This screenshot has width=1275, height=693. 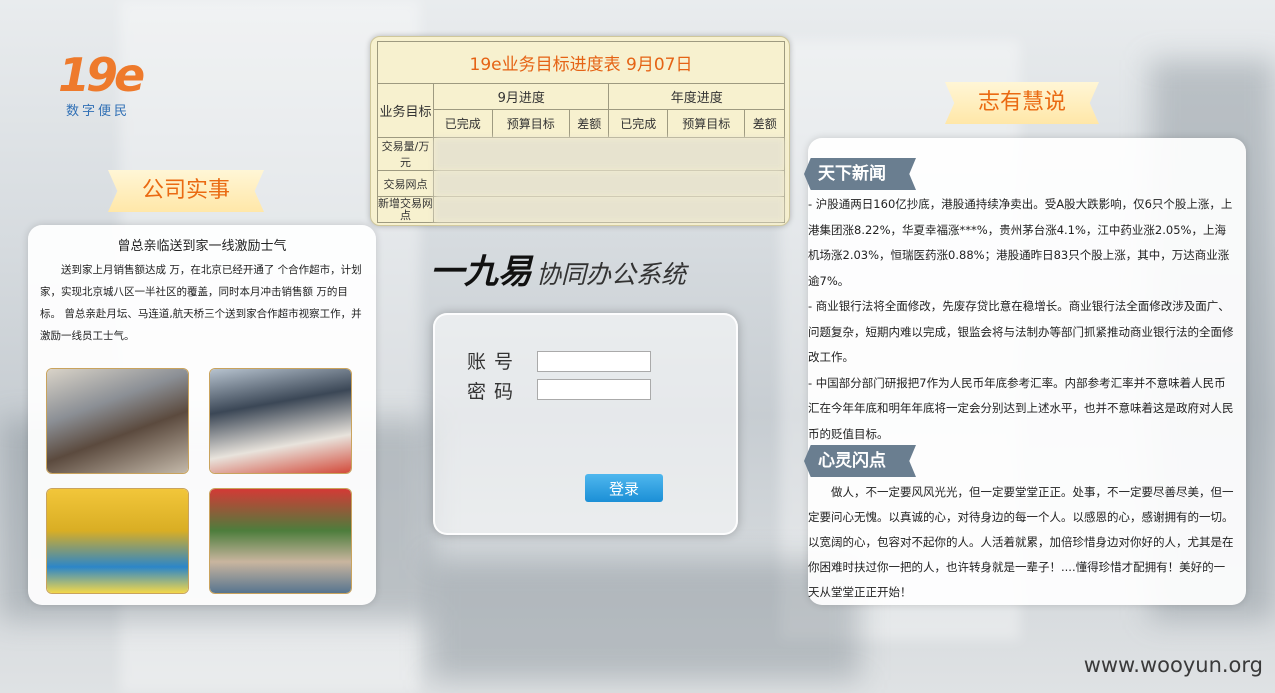 What do you see at coordinates (186, 191) in the screenshot?
I see `company-news-title: 公司实事` at bounding box center [186, 191].